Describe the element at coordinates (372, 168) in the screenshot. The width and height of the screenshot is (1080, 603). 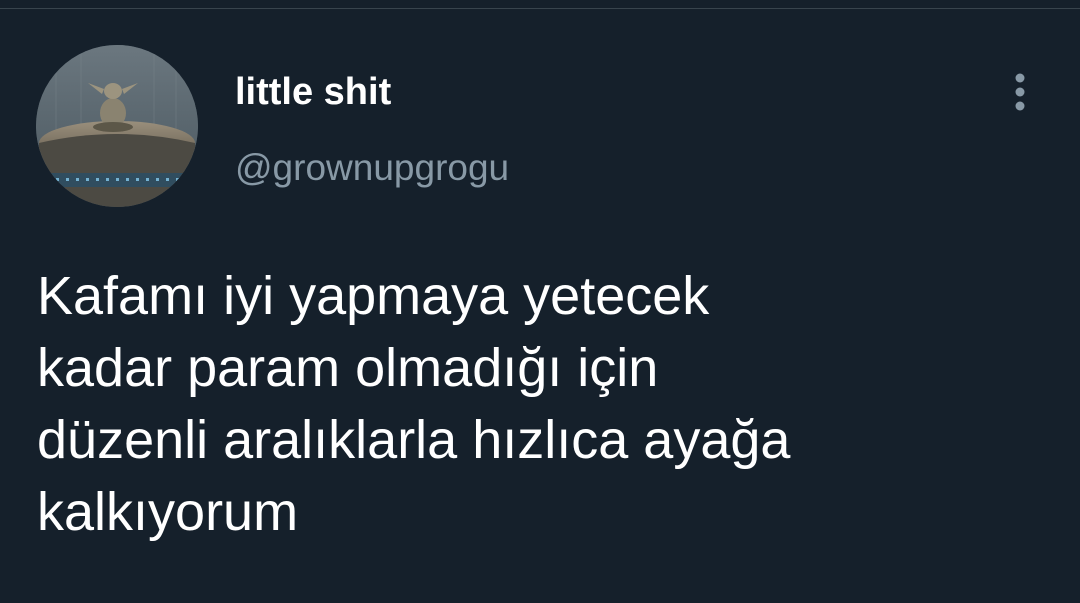
I see `author-handle: @grownupgrogu` at that location.